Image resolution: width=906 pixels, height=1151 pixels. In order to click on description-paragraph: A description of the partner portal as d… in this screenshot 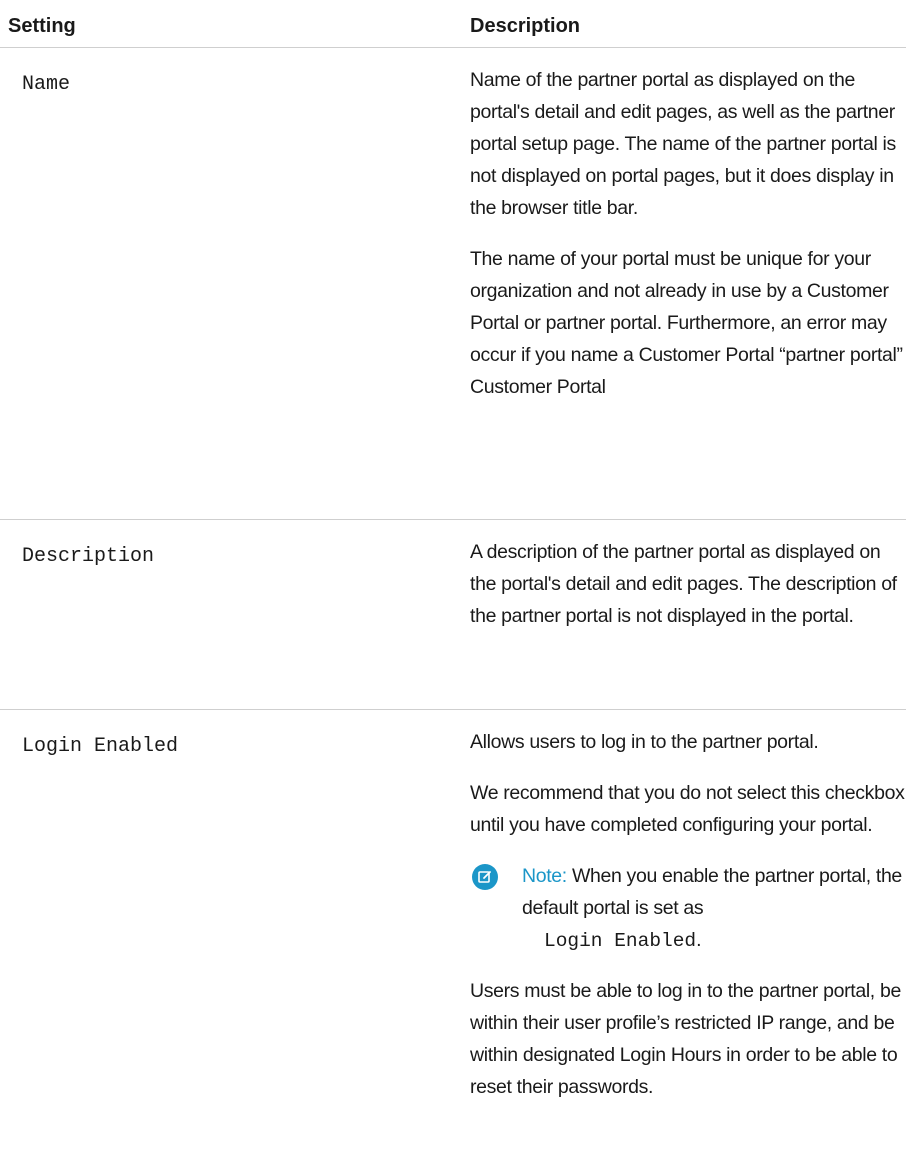, I will do `click(683, 584)`.